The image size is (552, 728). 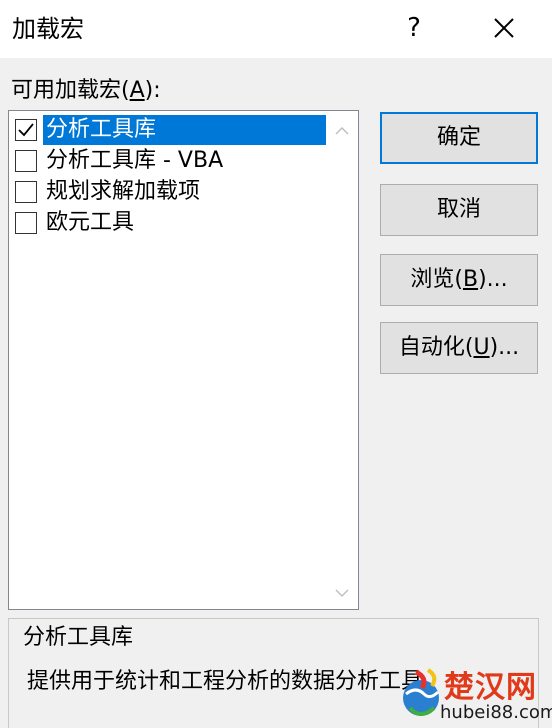 What do you see at coordinates (123, 191) in the screenshot?
I see `list-item-label: 规划求解加载项` at bounding box center [123, 191].